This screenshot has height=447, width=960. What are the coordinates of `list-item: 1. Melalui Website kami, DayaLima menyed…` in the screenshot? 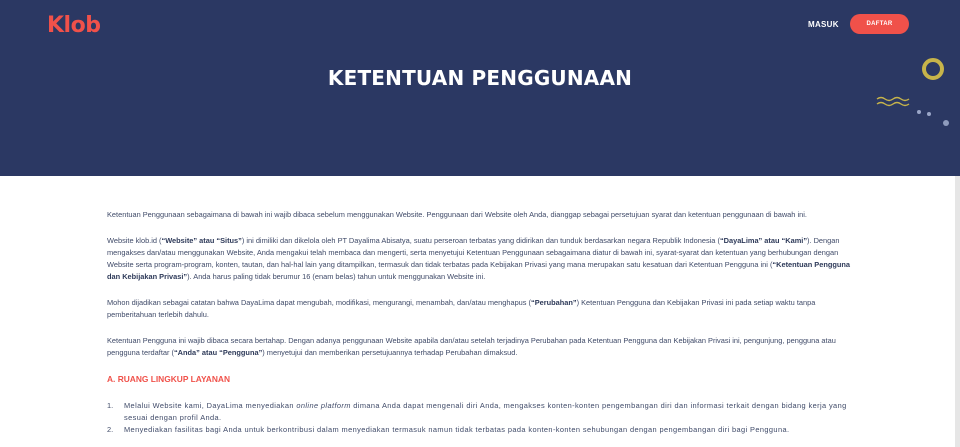 It's located at (477, 411).